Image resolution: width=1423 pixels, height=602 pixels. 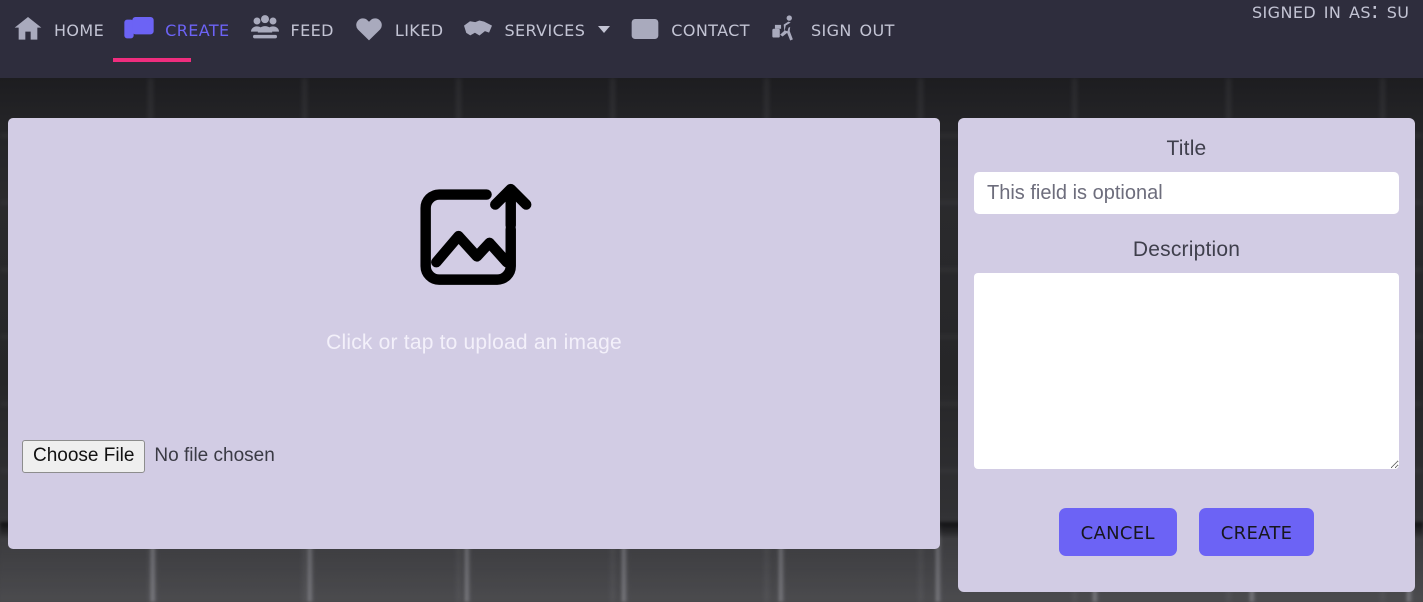 I want to click on walking-luggage-icon, so click(x=785, y=29).